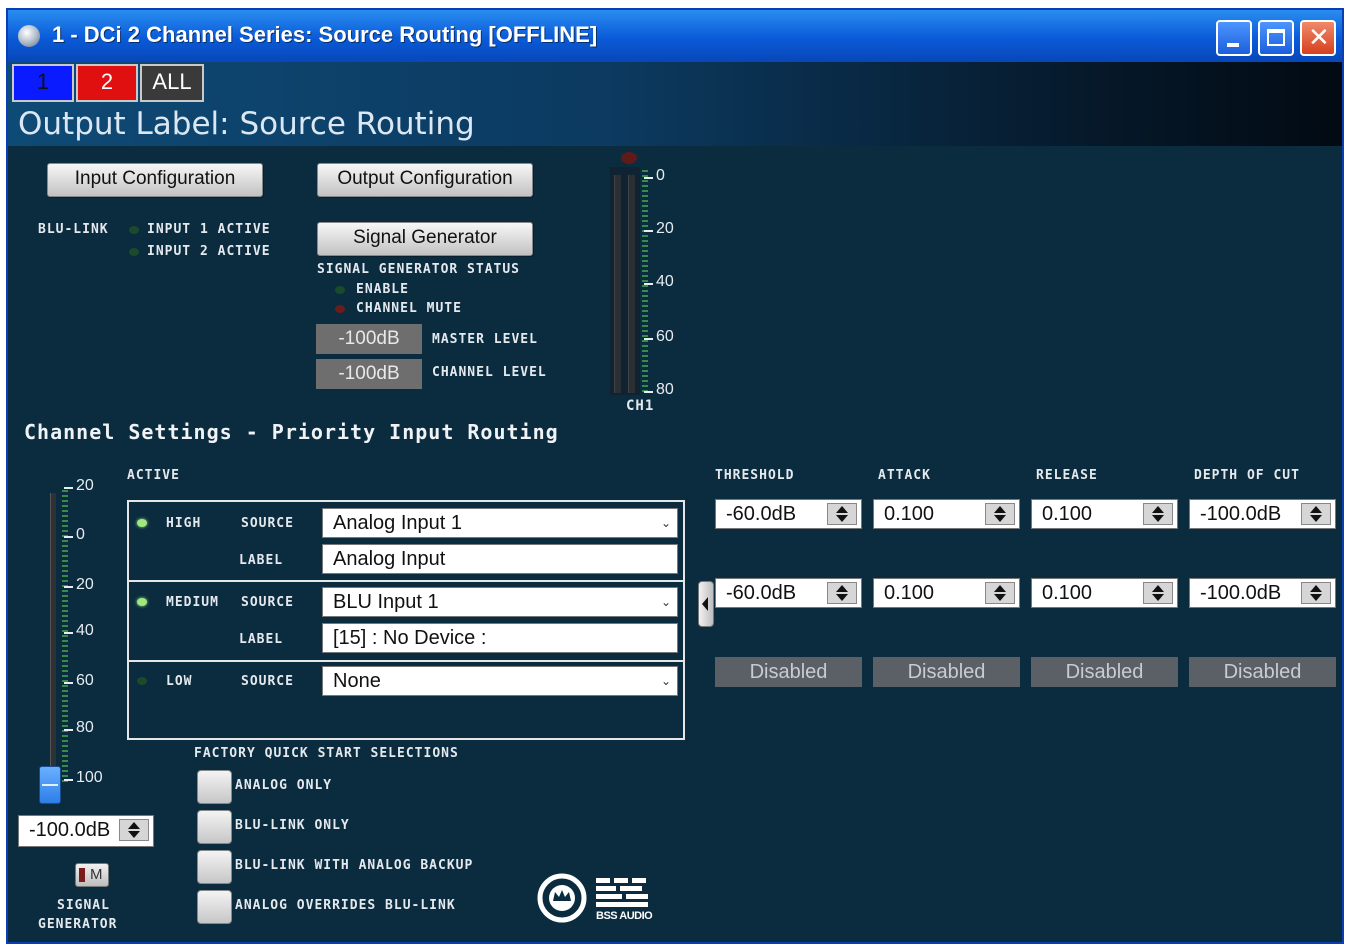  I want to click on blu-link-analog-backup-label: BLU-LINK WITH ANALOG BACKUP, so click(354, 865).